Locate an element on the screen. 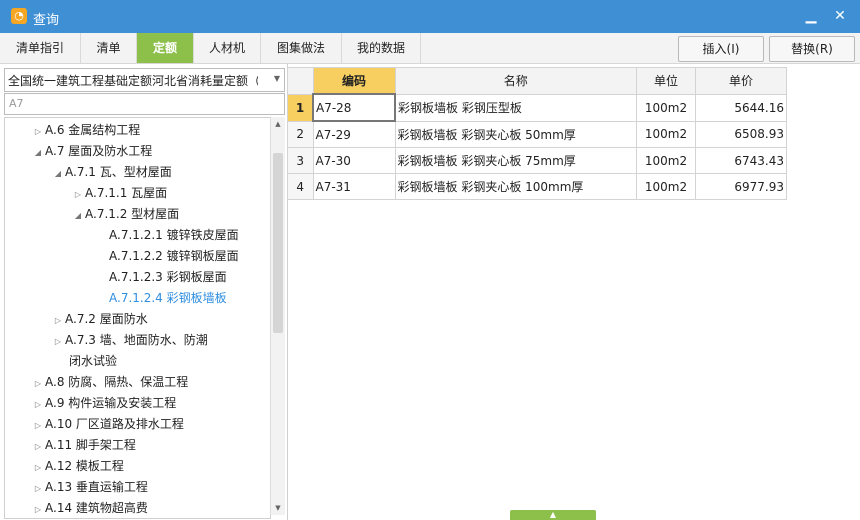  app-icon: ◔ is located at coordinates (19, 16).